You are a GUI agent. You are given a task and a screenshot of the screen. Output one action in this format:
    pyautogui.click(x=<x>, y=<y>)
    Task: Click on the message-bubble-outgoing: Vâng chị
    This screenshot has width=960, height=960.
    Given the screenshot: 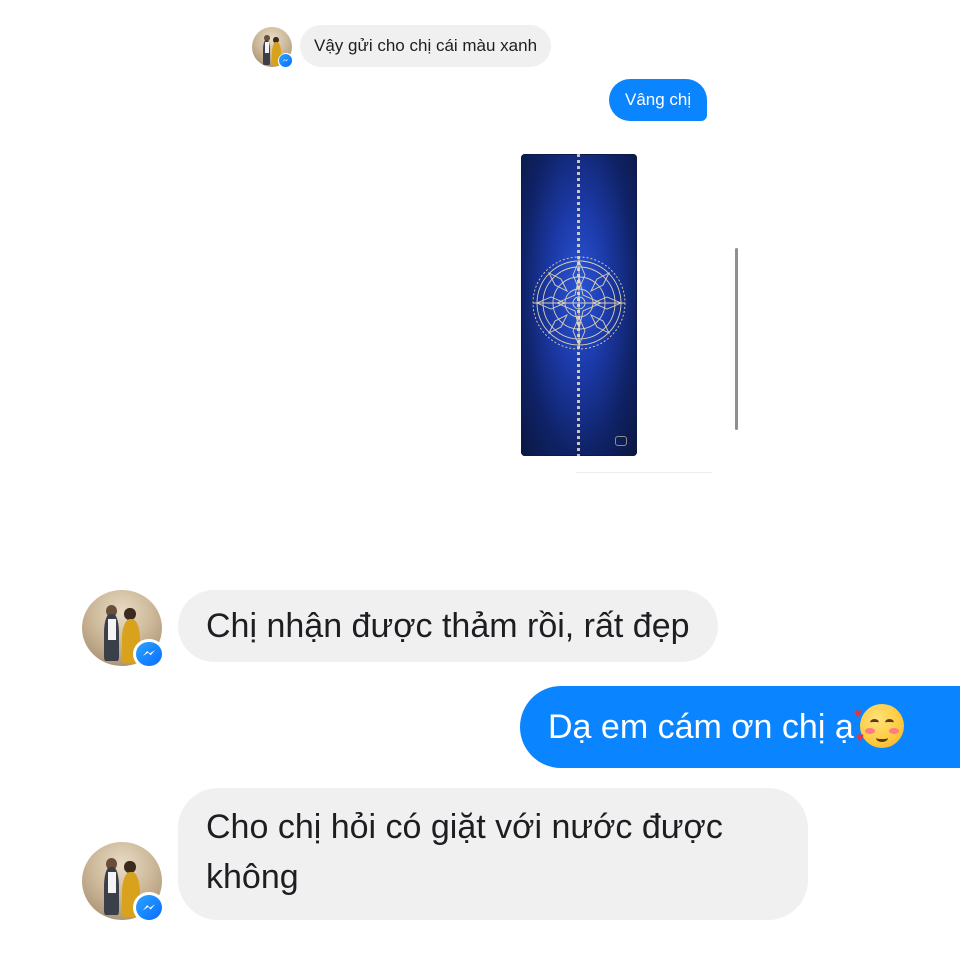 What is the action you would take?
    pyautogui.click(x=658, y=100)
    